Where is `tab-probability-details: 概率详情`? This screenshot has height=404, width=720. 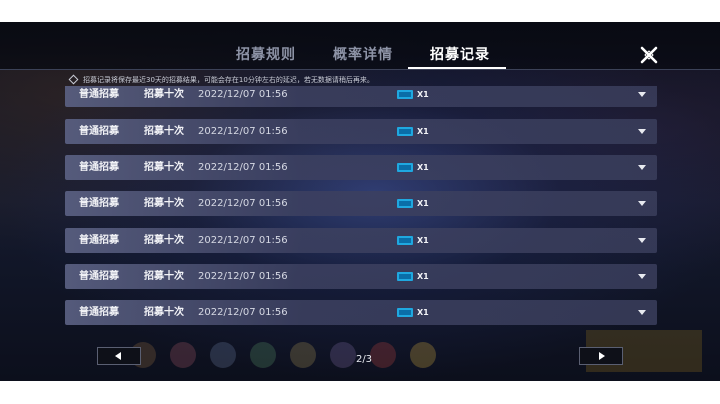
tab-probability-details: 概率详情 is located at coordinates (363, 54).